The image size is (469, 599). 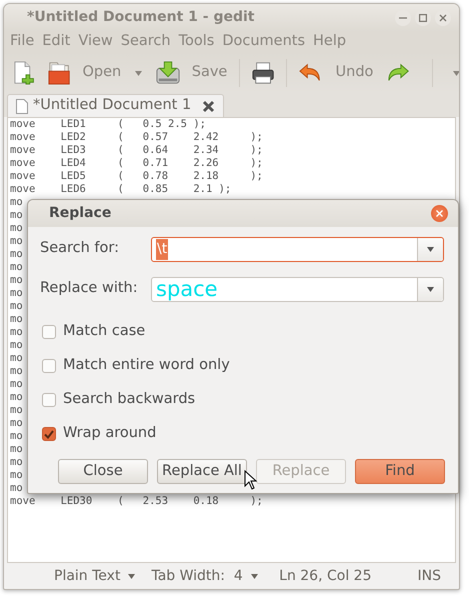 I want to click on dialog-title: Replace, so click(x=80, y=213).